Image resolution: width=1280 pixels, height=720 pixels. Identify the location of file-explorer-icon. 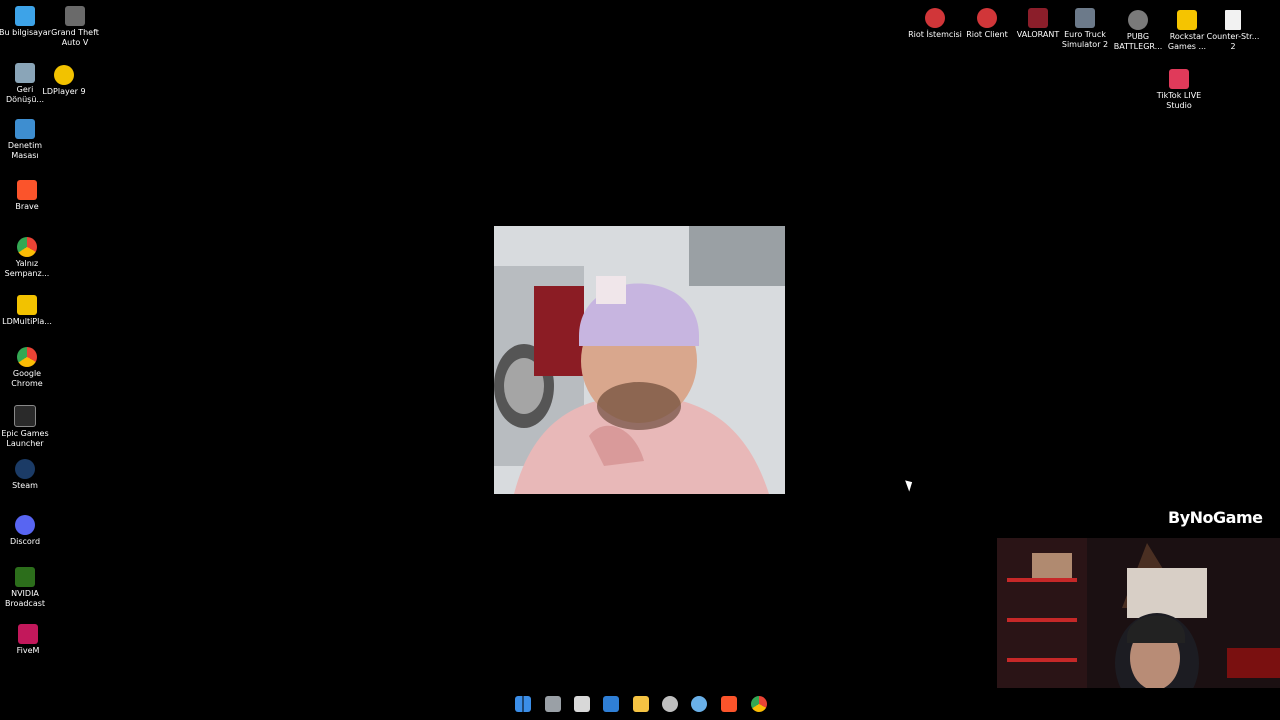
(641, 704).